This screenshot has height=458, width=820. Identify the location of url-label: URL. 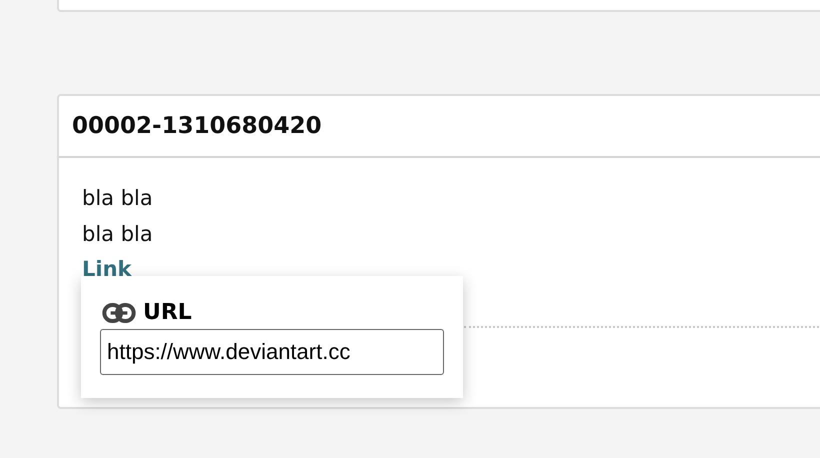
(167, 313).